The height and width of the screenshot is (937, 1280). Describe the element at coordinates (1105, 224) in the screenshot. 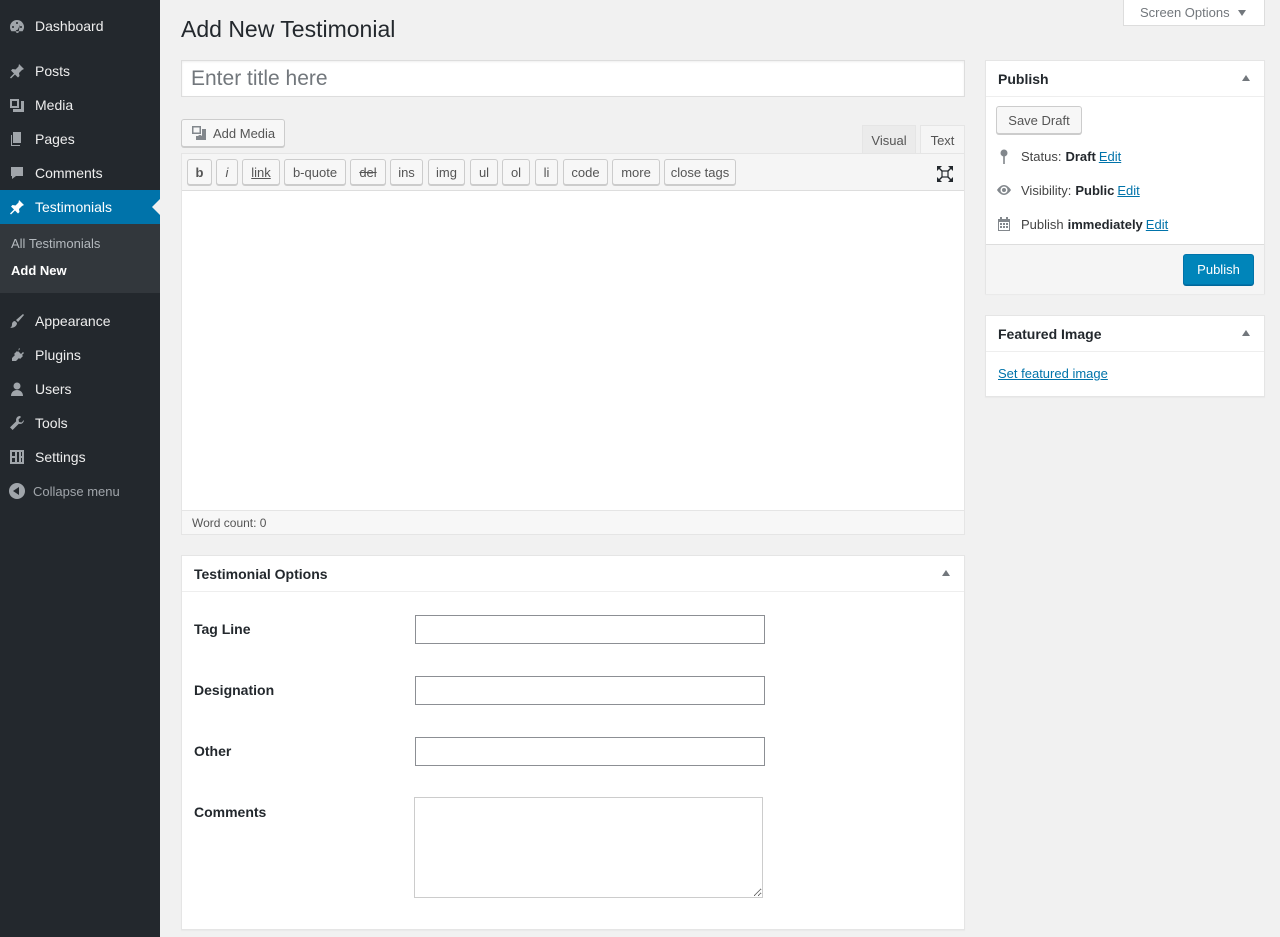

I see `schedule-value: immediately` at that location.